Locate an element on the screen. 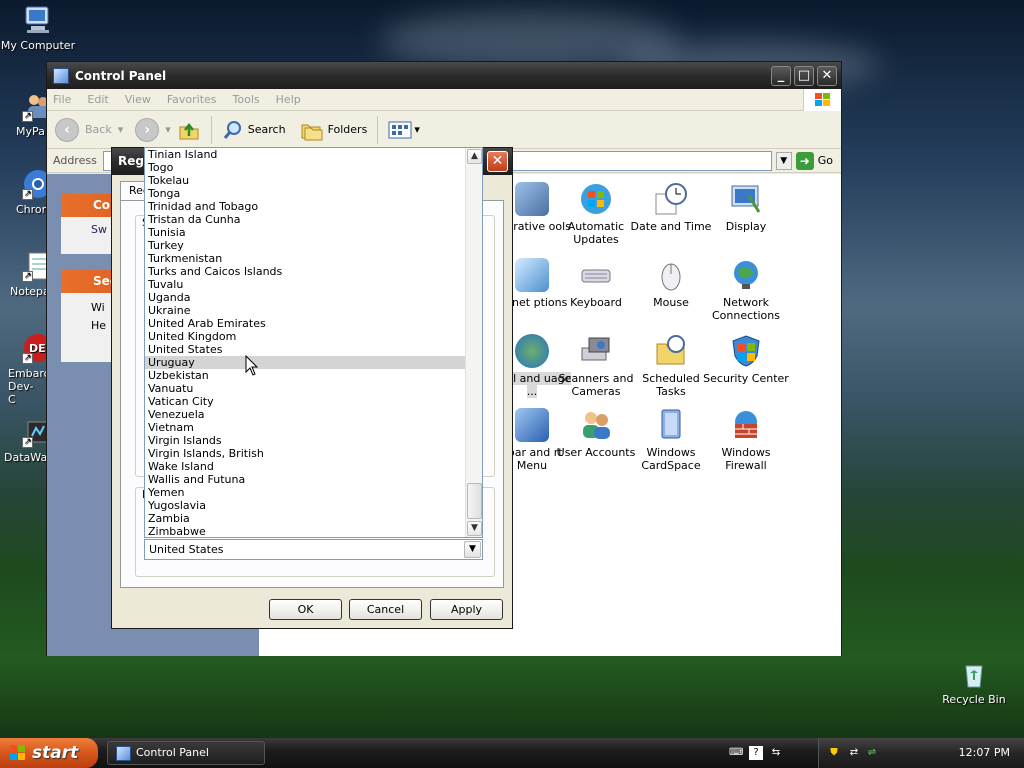  scroll-down-icon: ▼ is located at coordinates (474, 528).